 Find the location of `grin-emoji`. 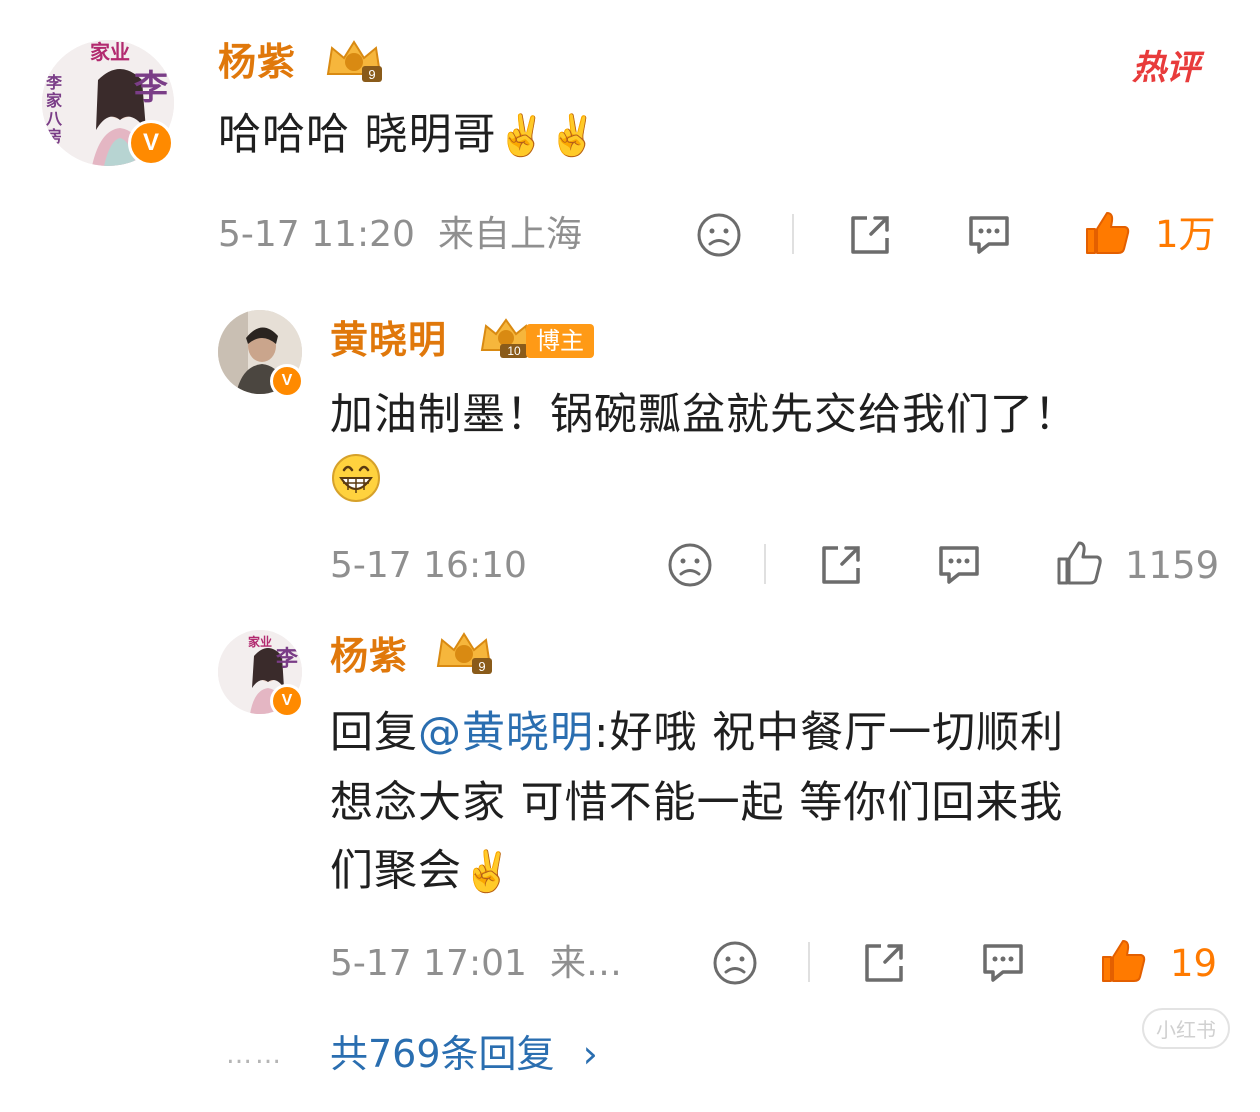

grin-emoji is located at coordinates (356, 480).